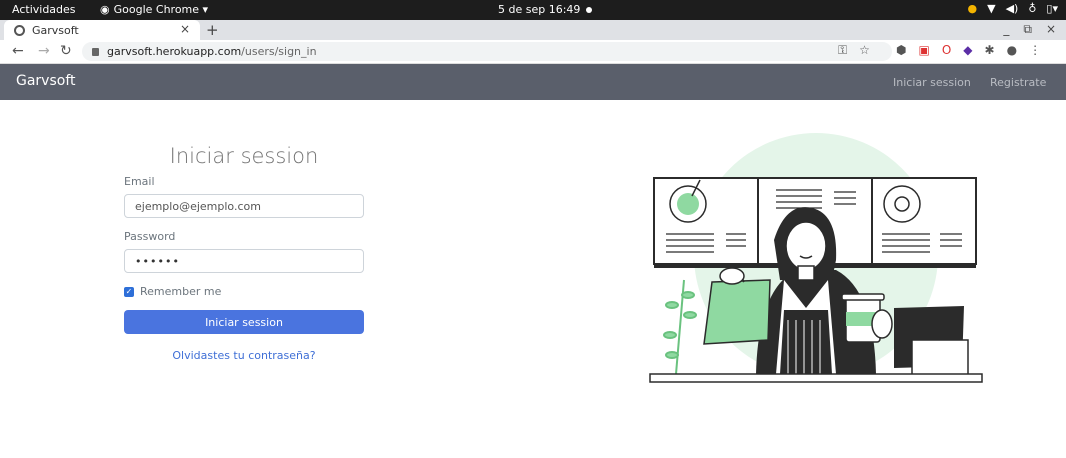 The height and width of the screenshot is (458, 1066). What do you see at coordinates (1012, 50) in the screenshot?
I see `profile-icon: ●` at bounding box center [1012, 50].